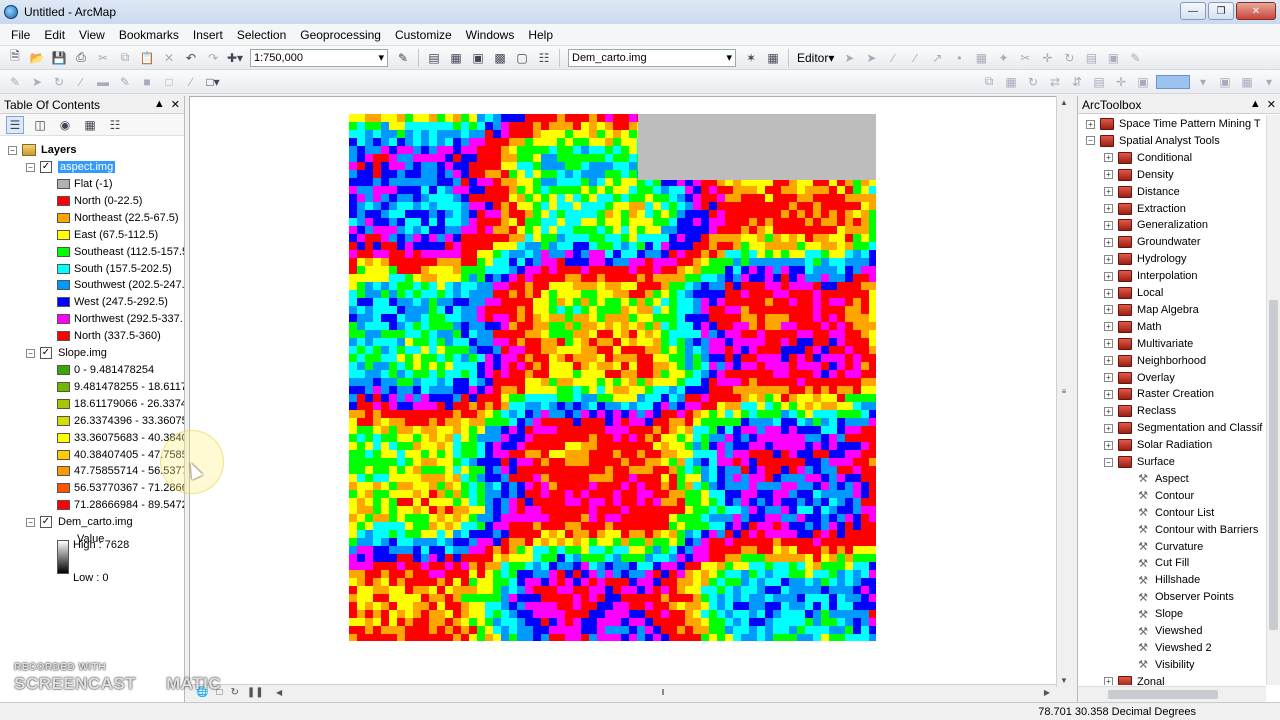 The image size is (1280, 720). What do you see at coordinates (1156, 225) in the screenshot?
I see `toolset-item: + Generalization` at bounding box center [1156, 225].